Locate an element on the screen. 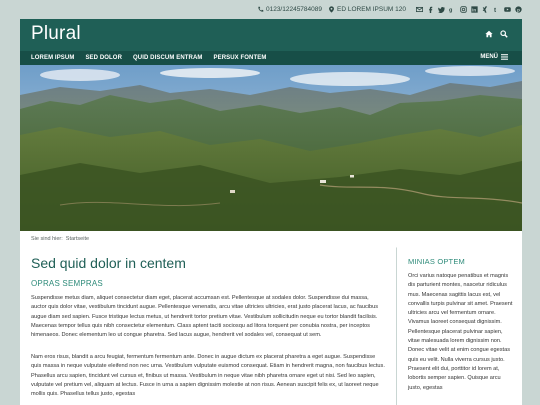 This screenshot has width=540, height=405. menu-label: MENÜ is located at coordinates (489, 57).